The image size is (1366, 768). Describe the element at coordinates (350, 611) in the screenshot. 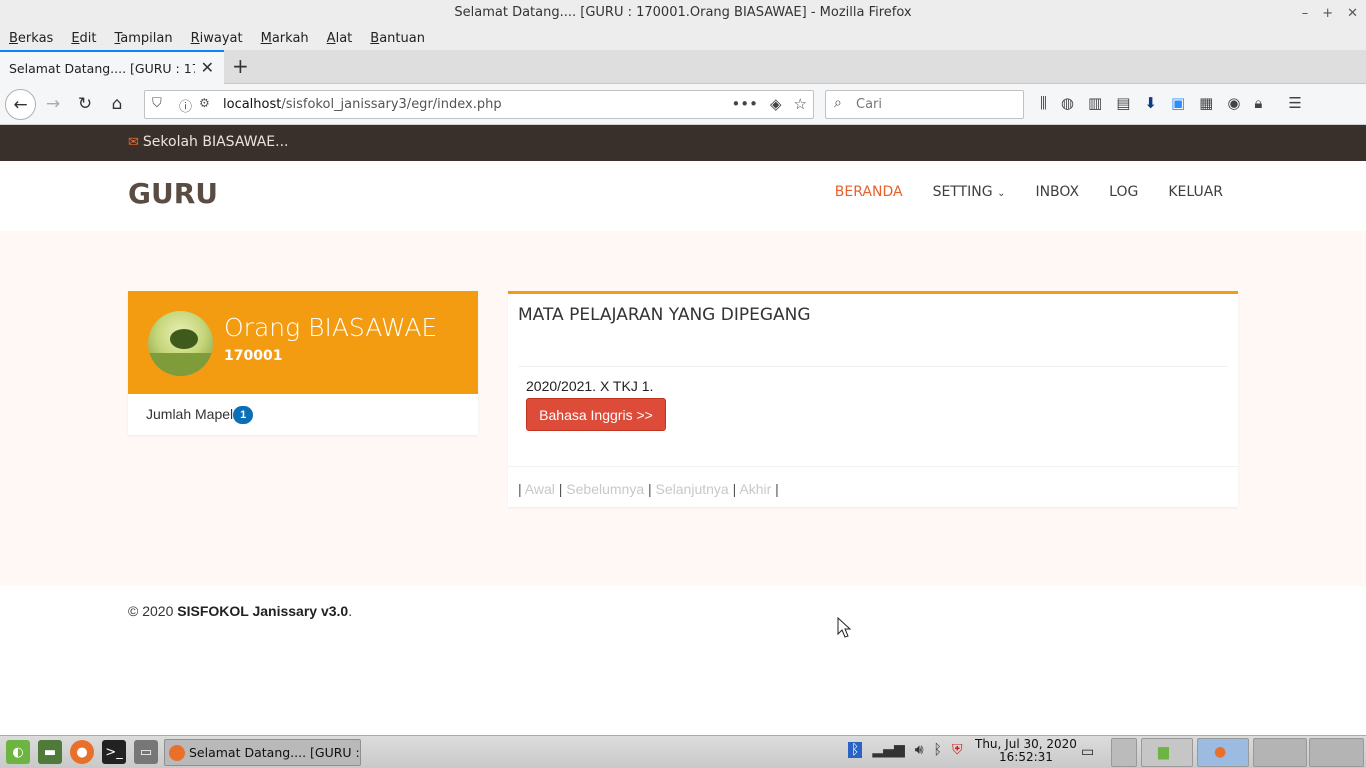

I see `footer-suffix: .` at that location.